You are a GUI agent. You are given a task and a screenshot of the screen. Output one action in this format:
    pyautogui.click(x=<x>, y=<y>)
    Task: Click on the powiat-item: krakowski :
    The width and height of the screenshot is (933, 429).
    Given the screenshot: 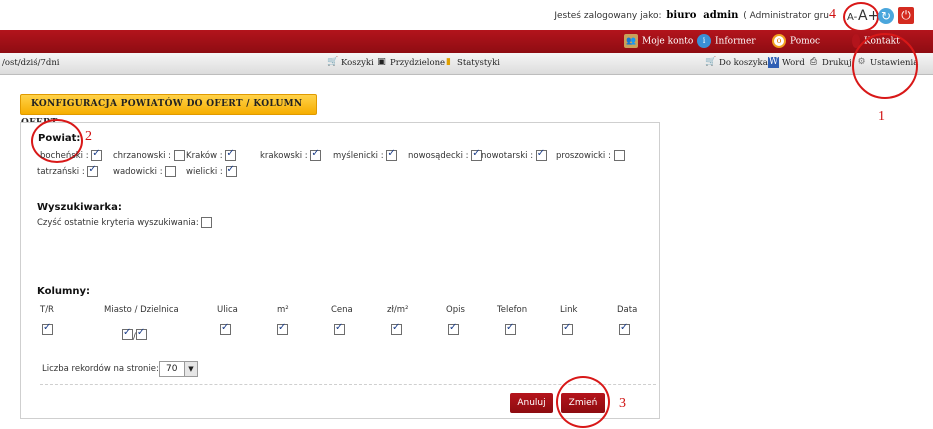 What is the action you would take?
    pyautogui.click(x=291, y=154)
    